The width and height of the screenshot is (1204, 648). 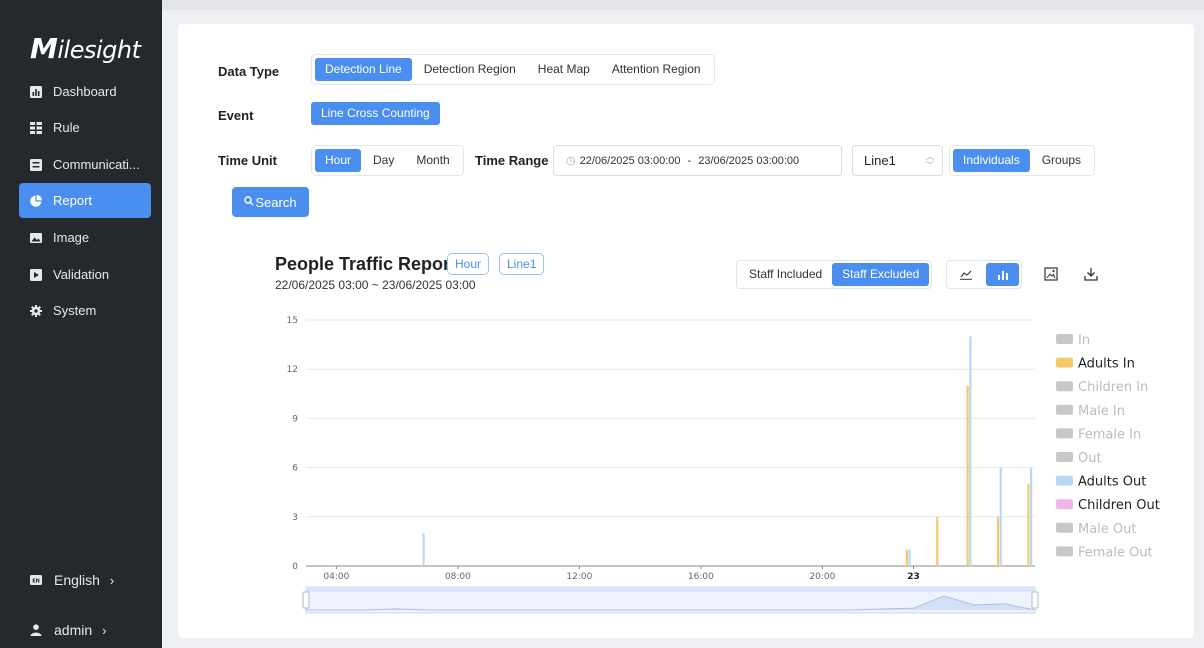 What do you see at coordinates (822, 577) in the screenshot?
I see `x-tick-label: 20:00` at bounding box center [822, 577].